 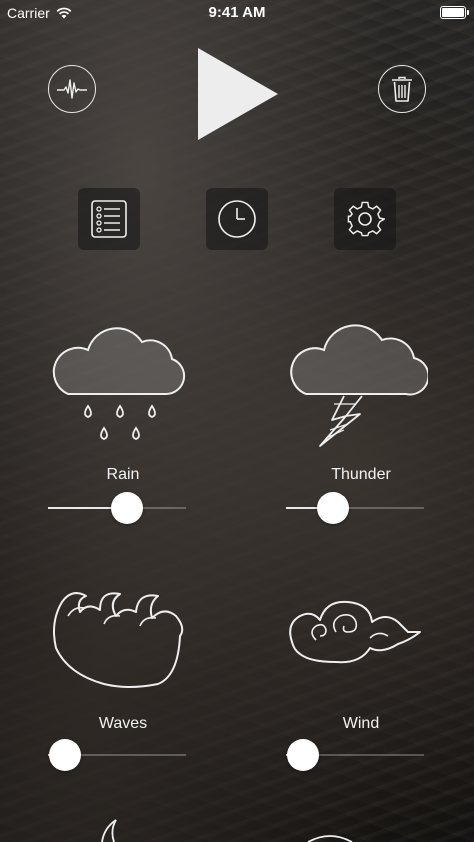 I want to click on list-icon, so click(x=109, y=219).